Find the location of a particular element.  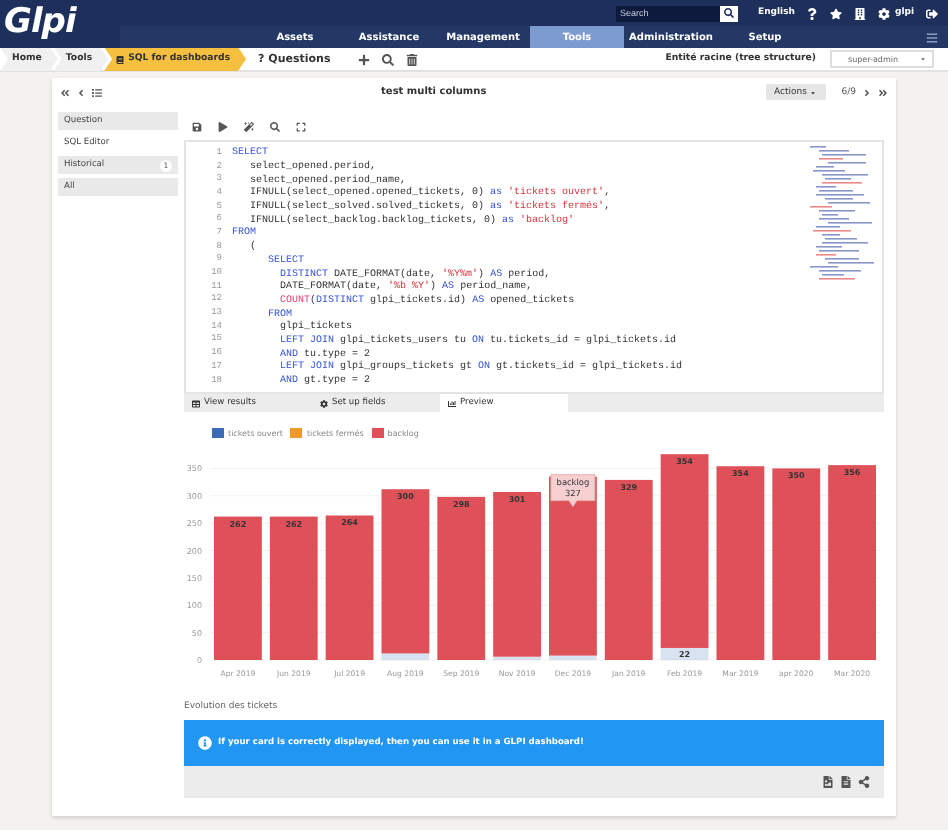

next-icon is located at coordinates (867, 92).